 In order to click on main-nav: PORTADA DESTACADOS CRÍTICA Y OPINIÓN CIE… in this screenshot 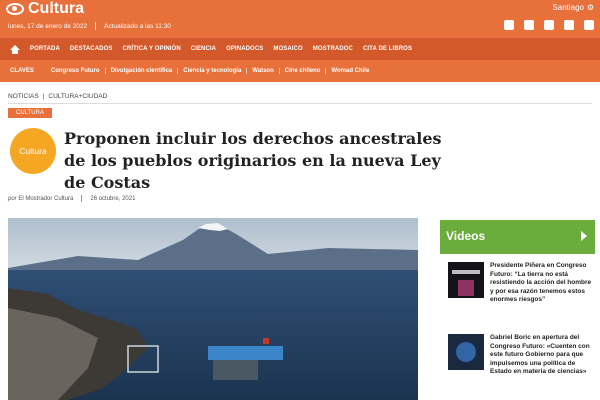, I will do `click(300, 49)`.